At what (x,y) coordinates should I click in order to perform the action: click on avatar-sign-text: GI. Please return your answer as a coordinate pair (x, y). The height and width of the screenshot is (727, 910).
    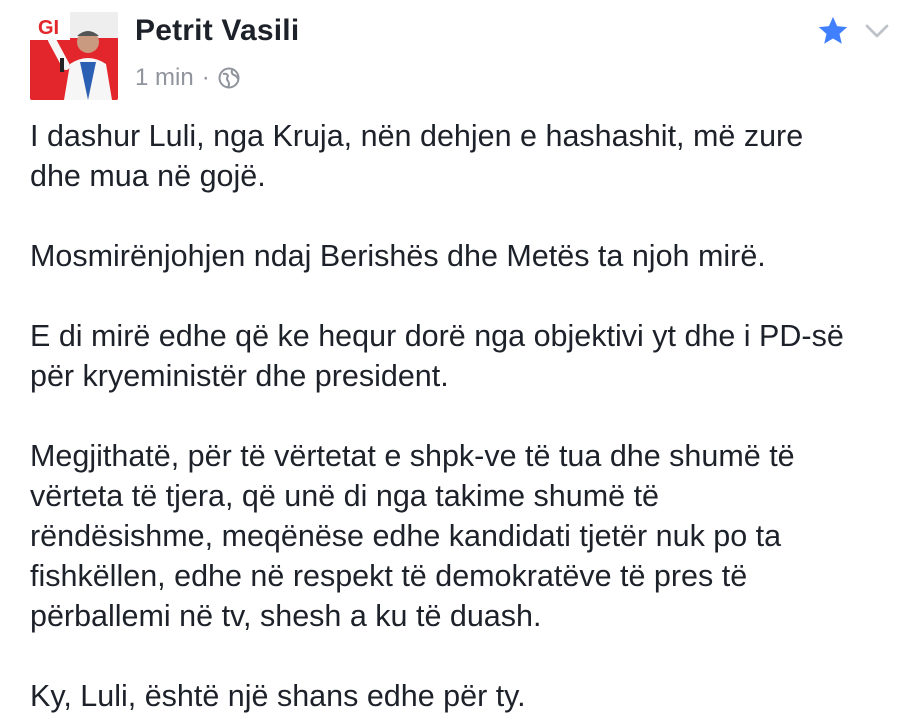
    Looking at the image, I should click on (48, 28).